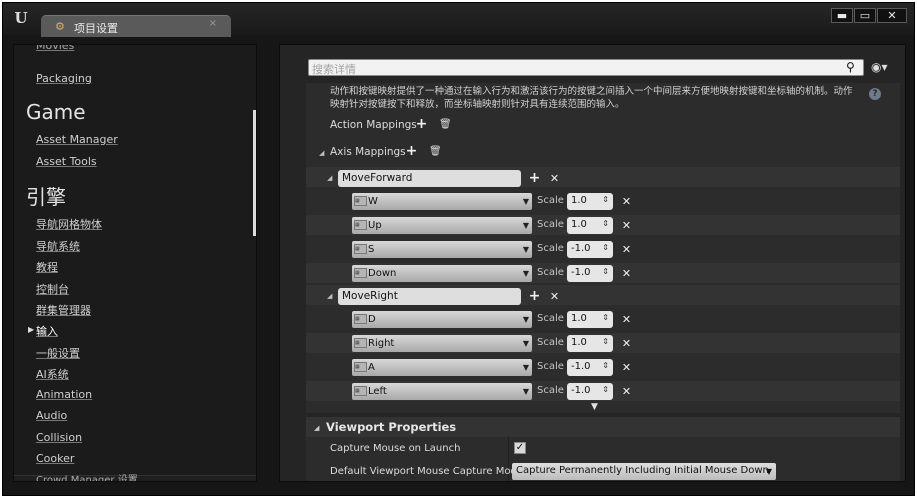 This screenshot has height=498, width=917. What do you see at coordinates (373, 201) in the screenshot?
I see `key-value: W` at bounding box center [373, 201].